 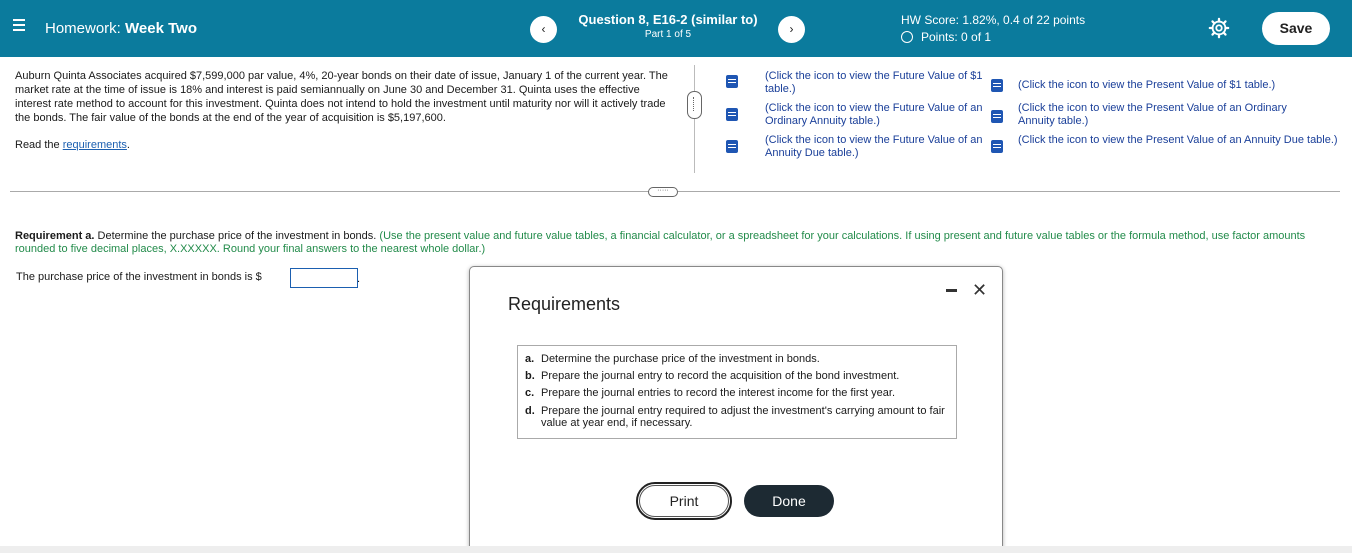 I want to click on print-button: Print, so click(x=684, y=501).